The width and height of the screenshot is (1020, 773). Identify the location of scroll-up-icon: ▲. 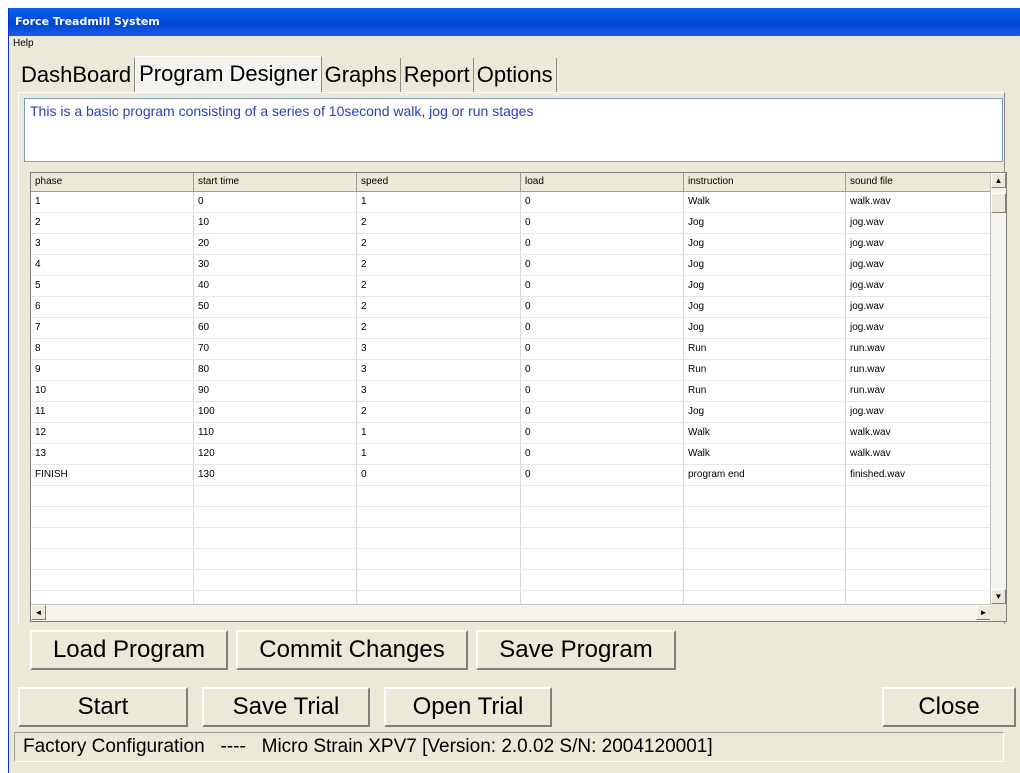
(998, 180).